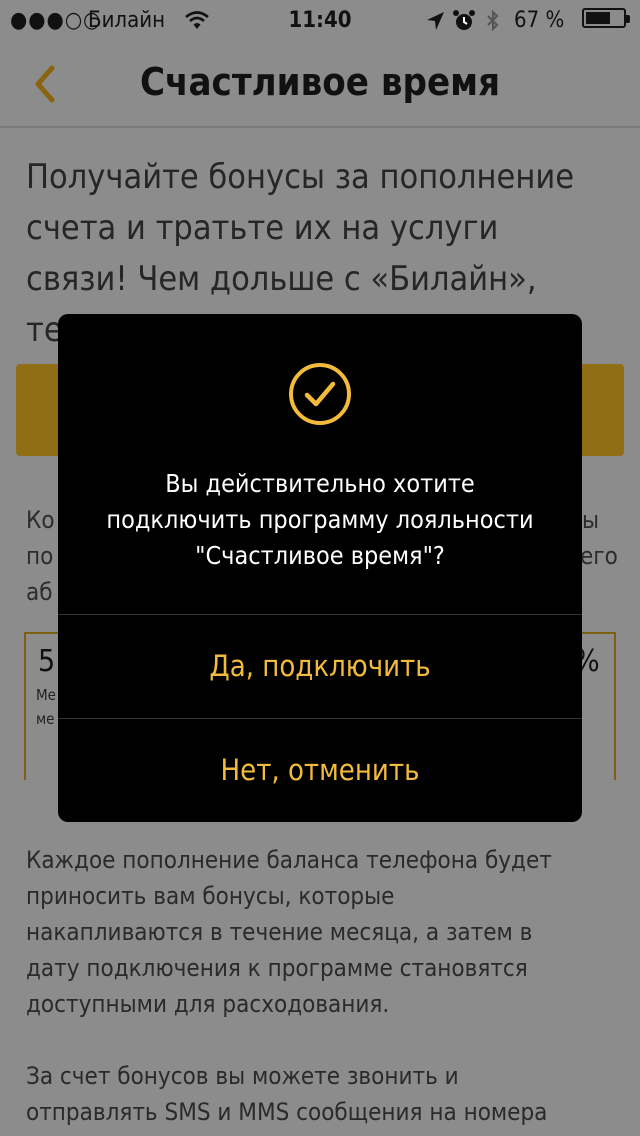  Describe the element at coordinates (320, 770) in the screenshot. I see `cancel-button: Нет, отменить` at that location.